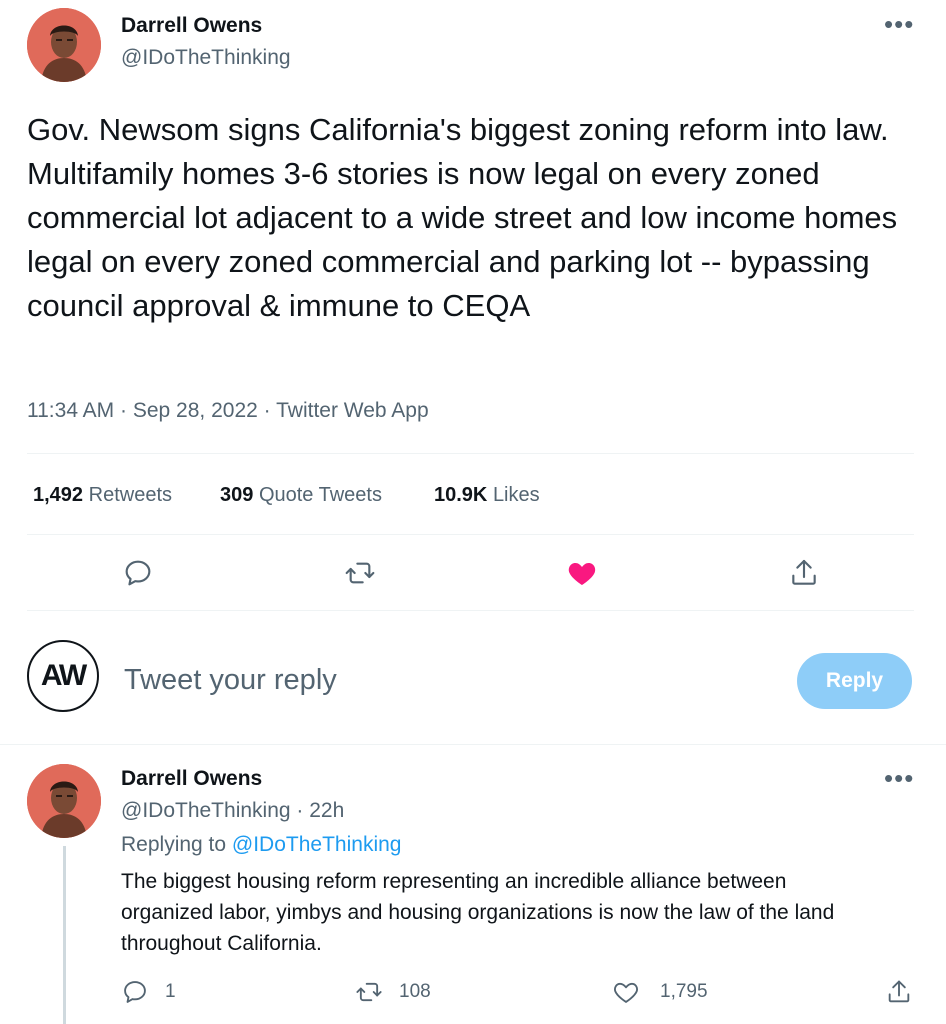  What do you see at coordinates (64, 801) in the screenshot?
I see `reply-author-avatar` at bounding box center [64, 801].